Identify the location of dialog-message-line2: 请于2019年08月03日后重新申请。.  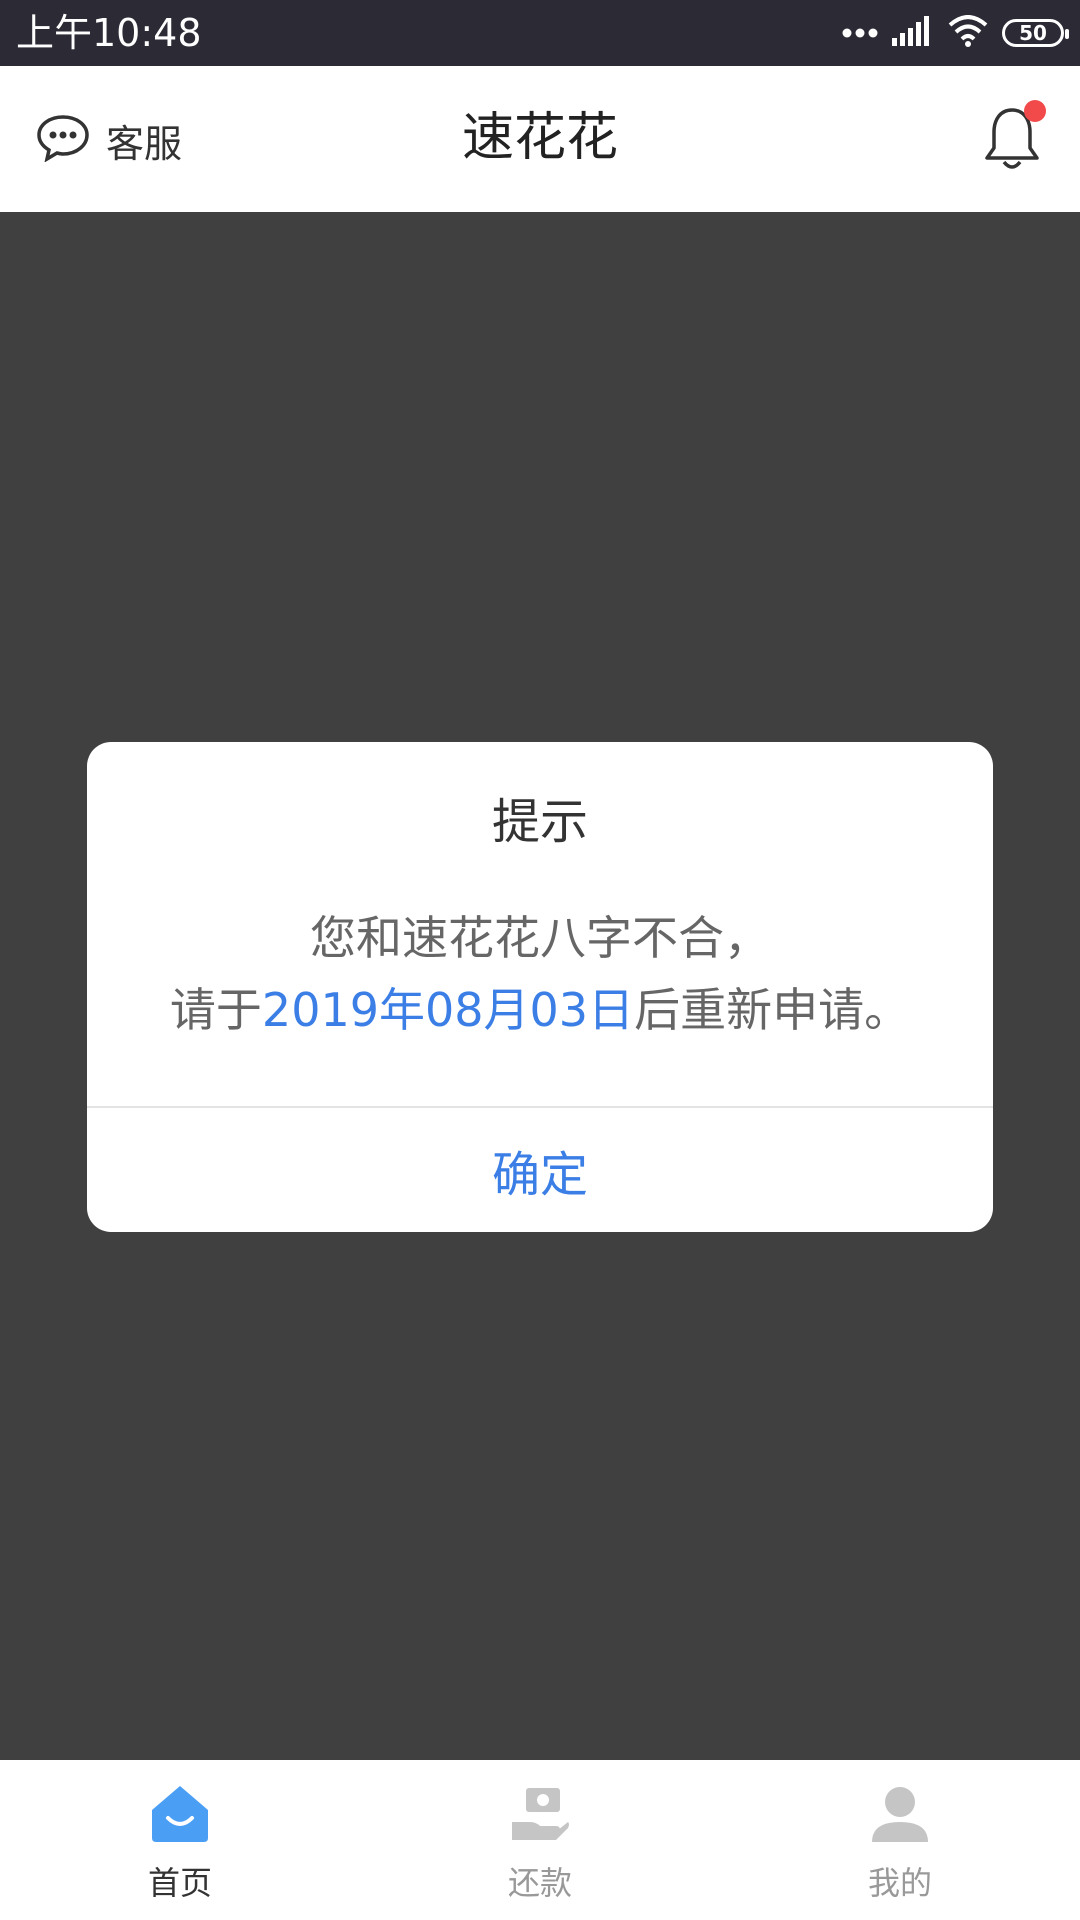
(540, 1010).